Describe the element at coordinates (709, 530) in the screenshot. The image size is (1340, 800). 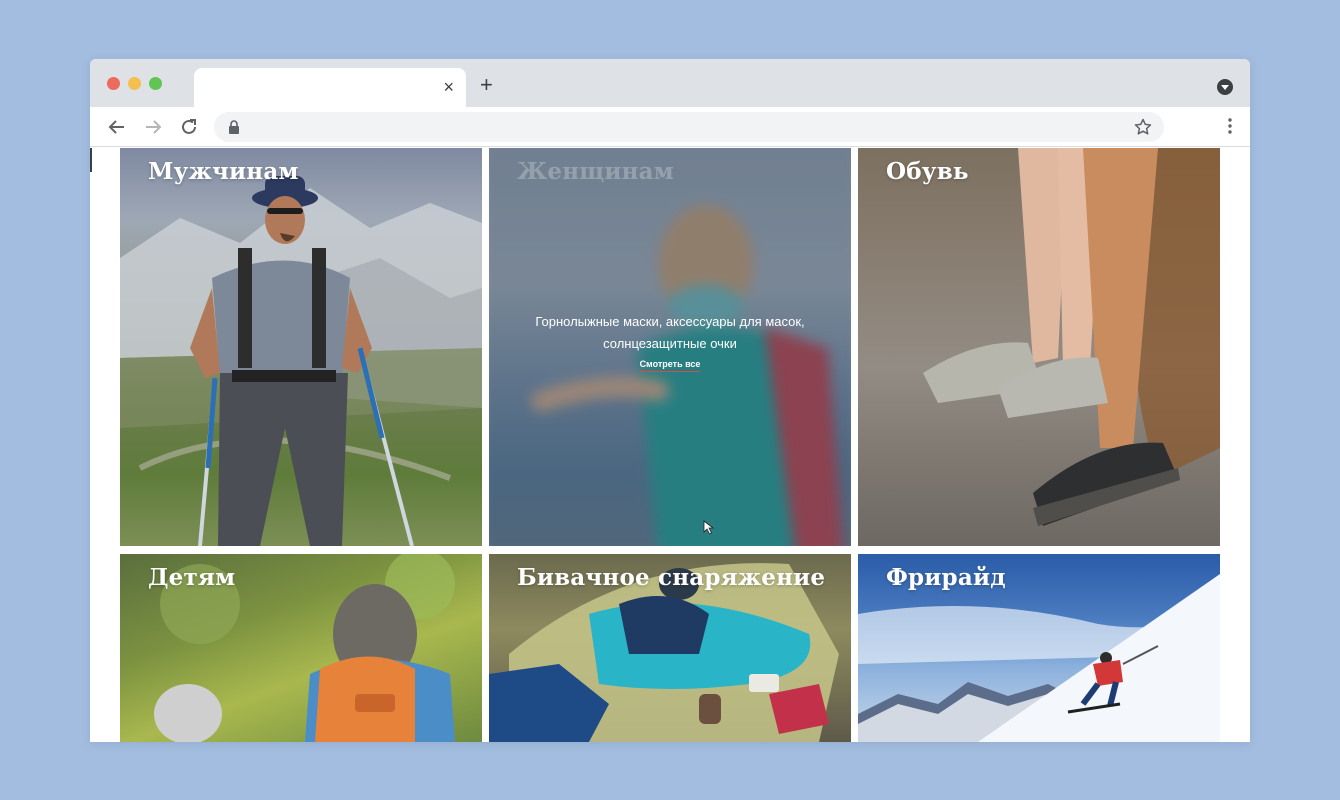
I see `mouse-cursor-icon` at that location.